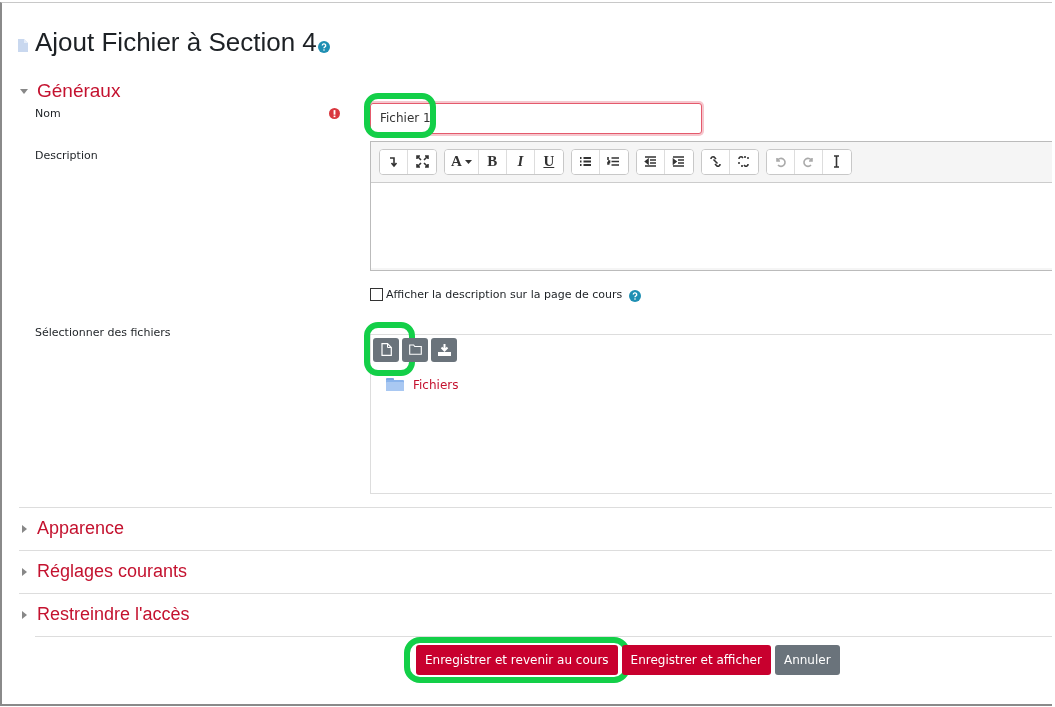 Image resolution: width=1055 pixels, height=707 pixels. What do you see at coordinates (436, 384) in the screenshot?
I see `folder-link: Fichiers` at bounding box center [436, 384].